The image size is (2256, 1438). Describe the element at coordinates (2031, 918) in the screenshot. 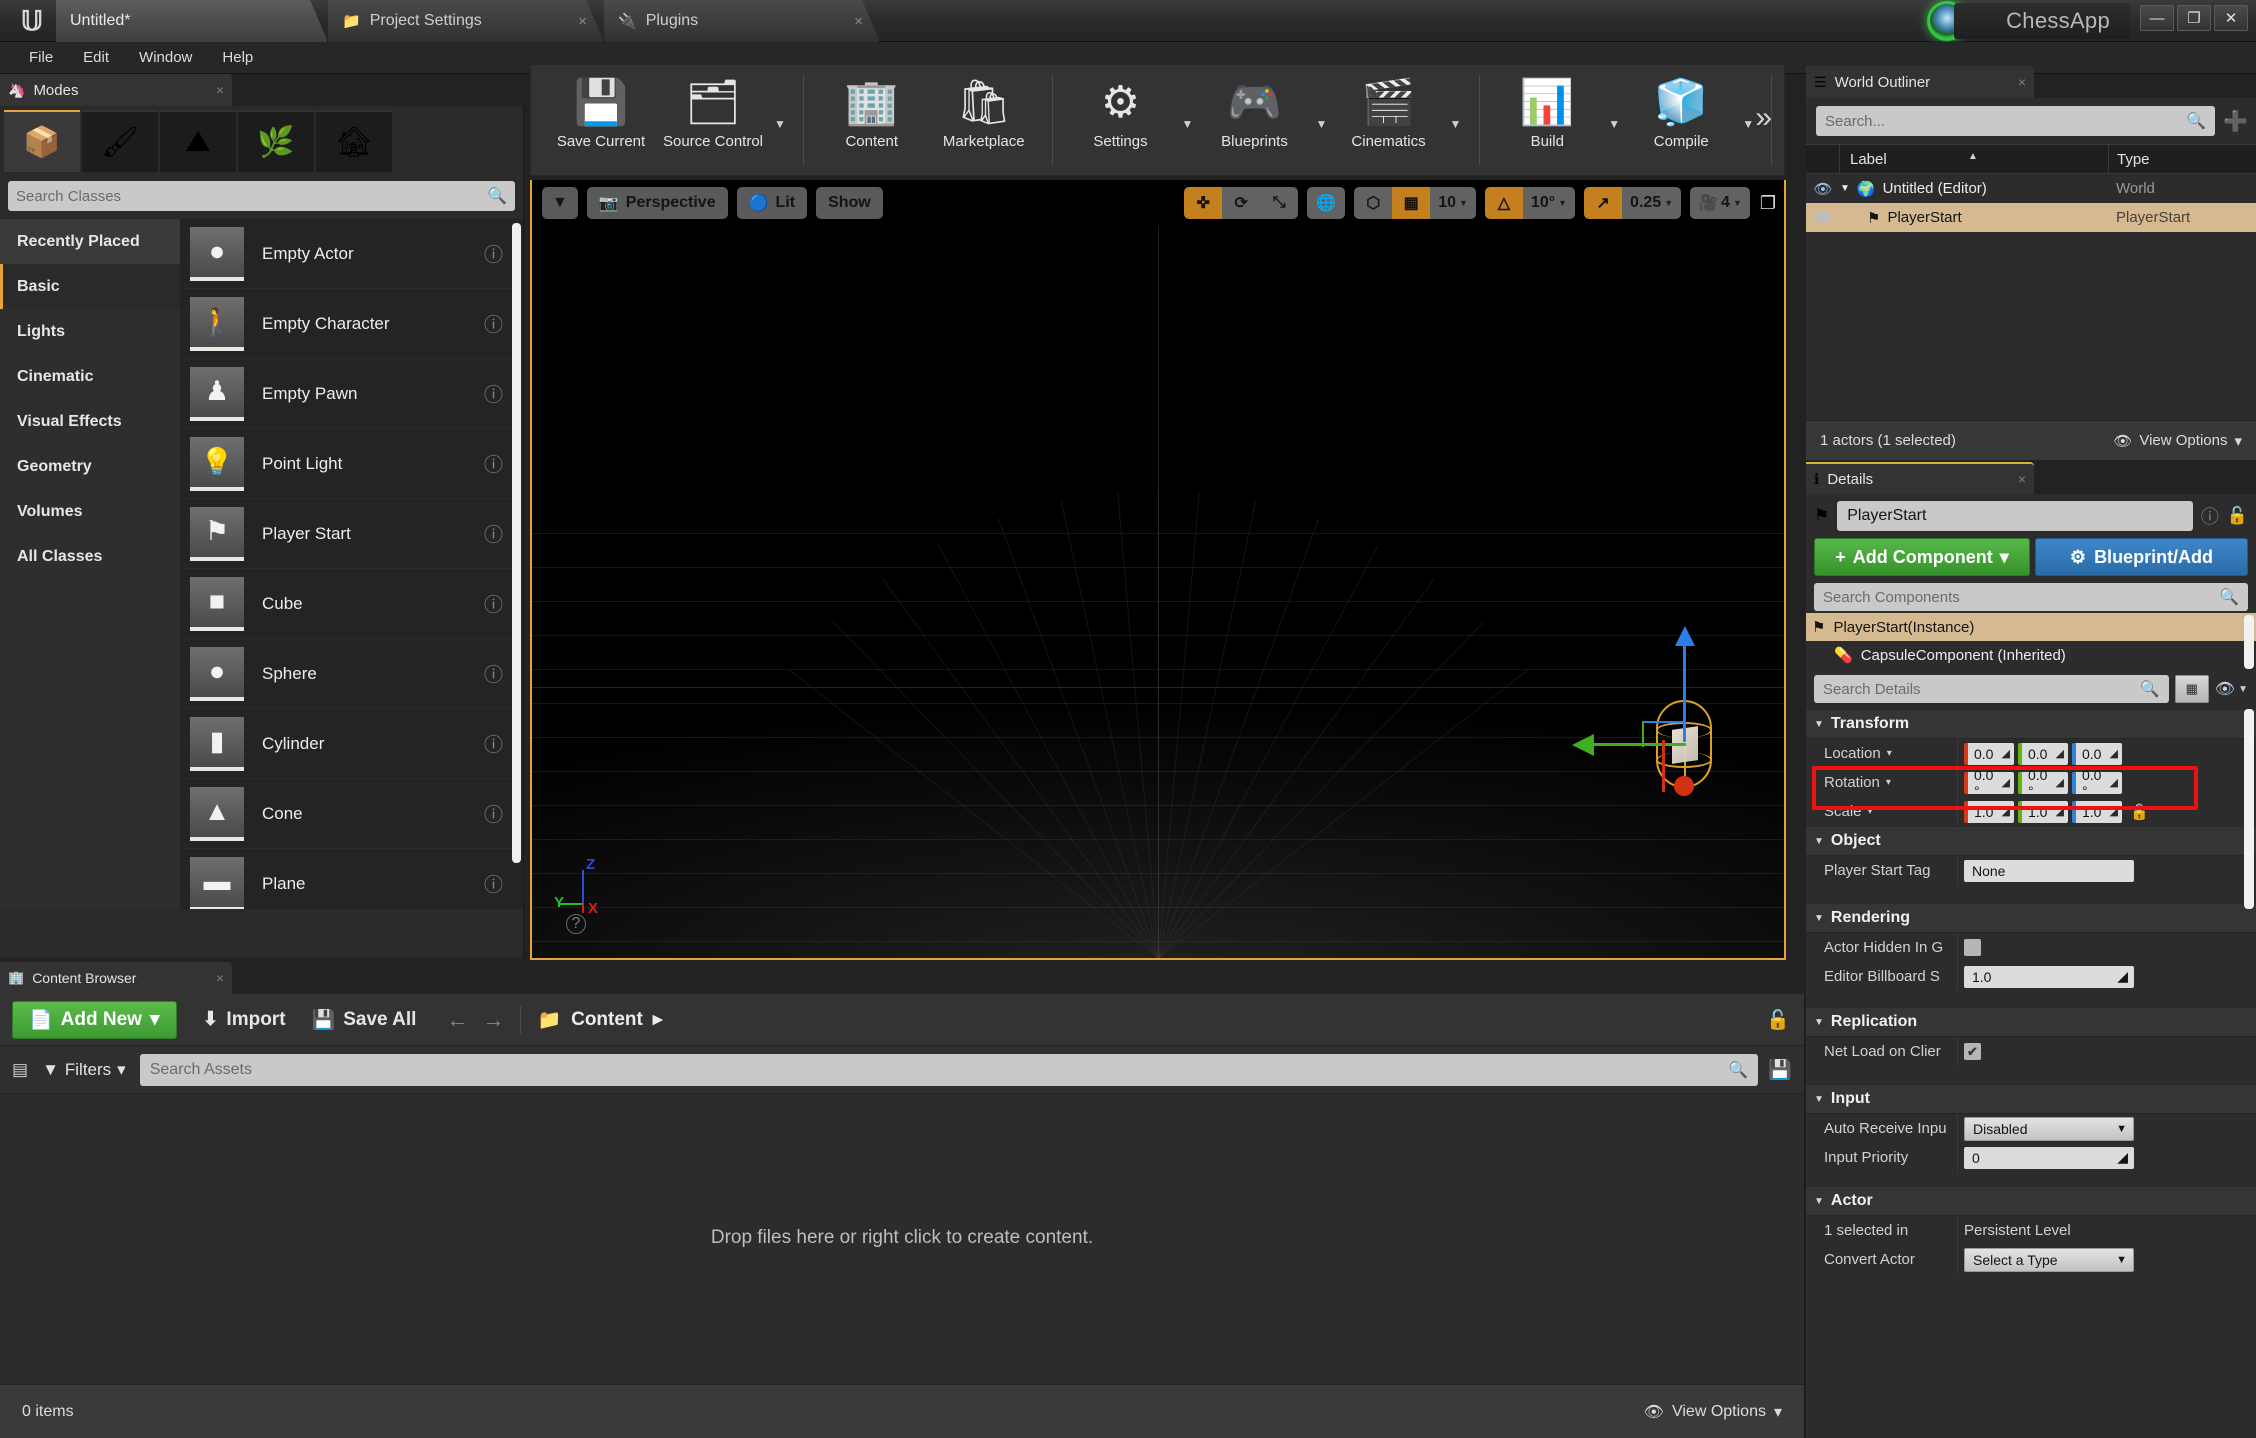

I see `section-rendering: ▼ Rendering` at that location.